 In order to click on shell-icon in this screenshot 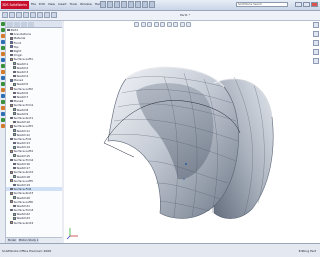, I will do `click(2, 102)`.